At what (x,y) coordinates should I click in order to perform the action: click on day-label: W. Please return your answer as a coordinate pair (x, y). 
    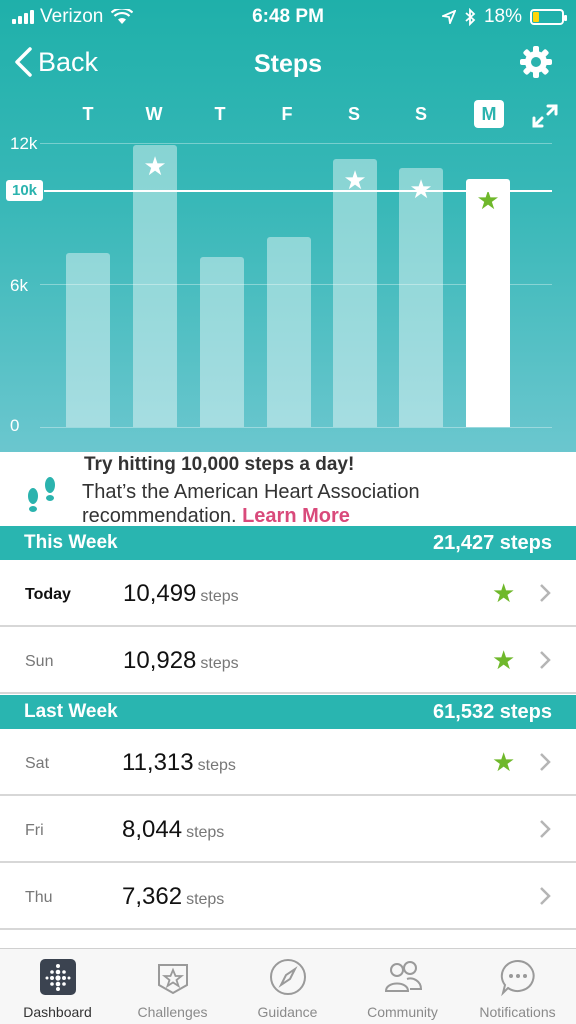
    Looking at the image, I should click on (154, 114).